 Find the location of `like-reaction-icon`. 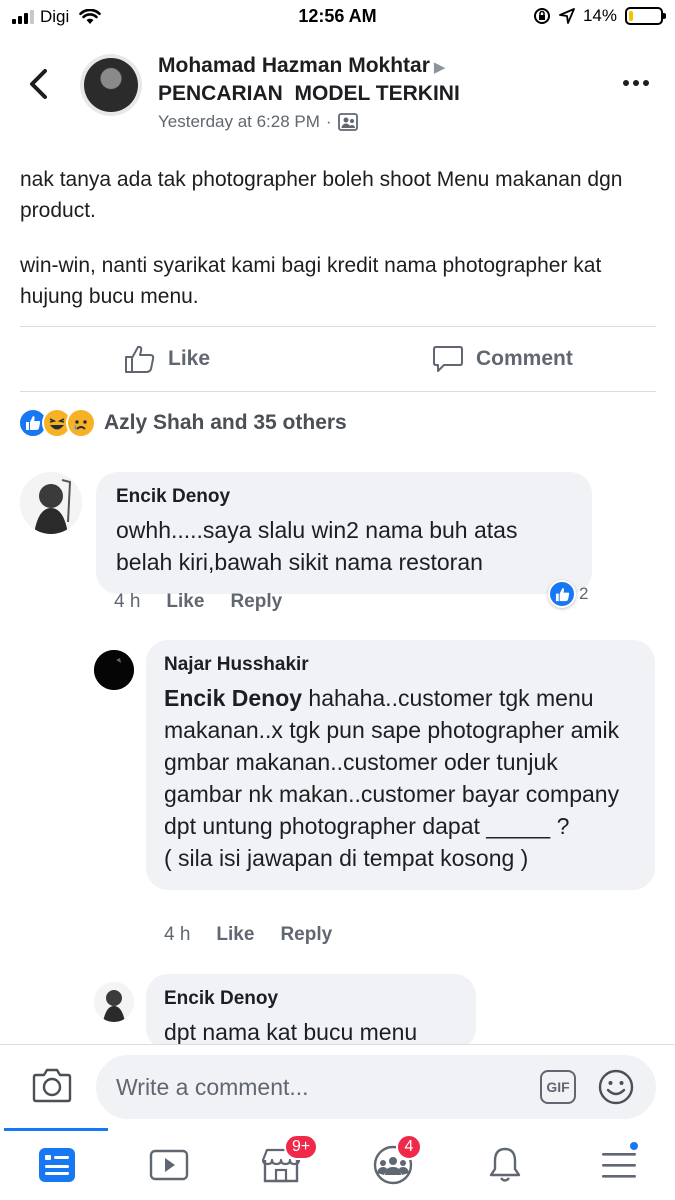

like-reaction-icon is located at coordinates (562, 594).